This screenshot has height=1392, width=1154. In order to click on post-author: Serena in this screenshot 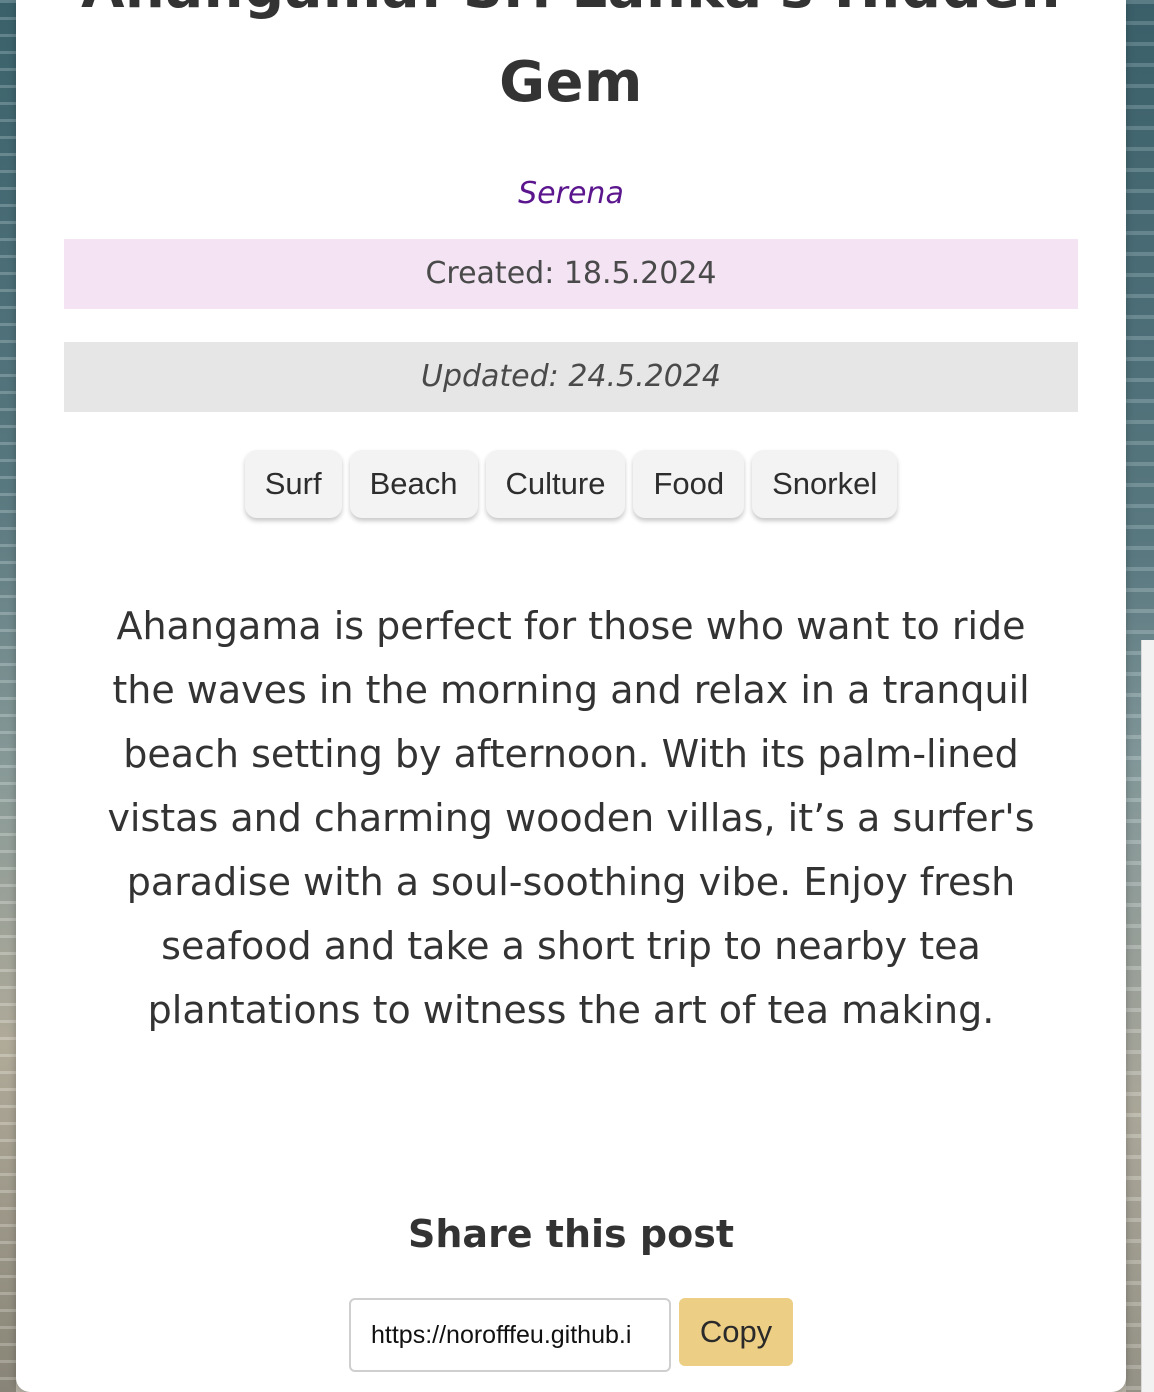, I will do `click(571, 193)`.